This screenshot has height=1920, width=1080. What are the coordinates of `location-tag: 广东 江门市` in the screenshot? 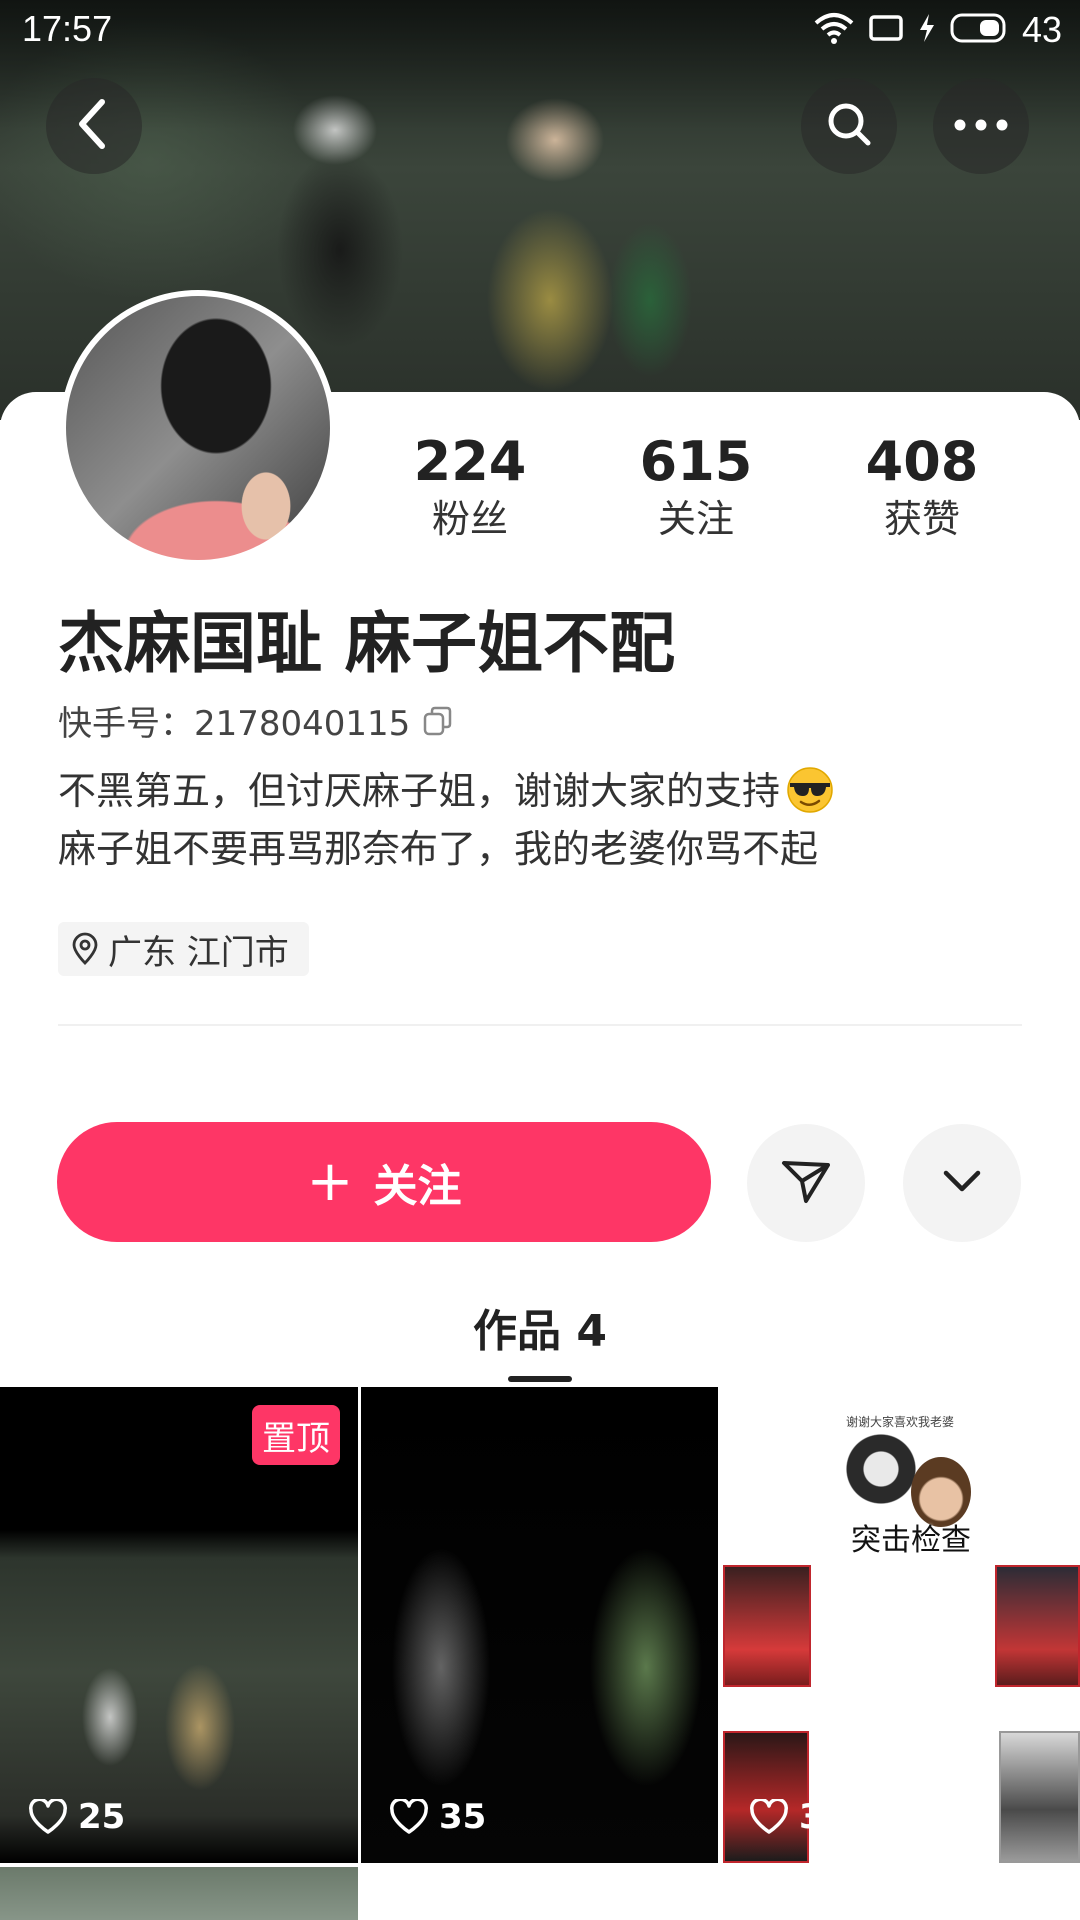 It's located at (183, 949).